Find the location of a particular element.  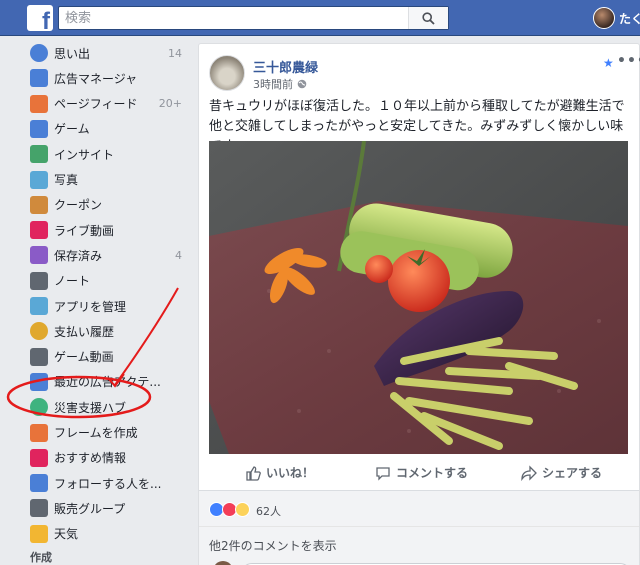

sidebar-item: 保存済み 4 is located at coordinates (110, 255).